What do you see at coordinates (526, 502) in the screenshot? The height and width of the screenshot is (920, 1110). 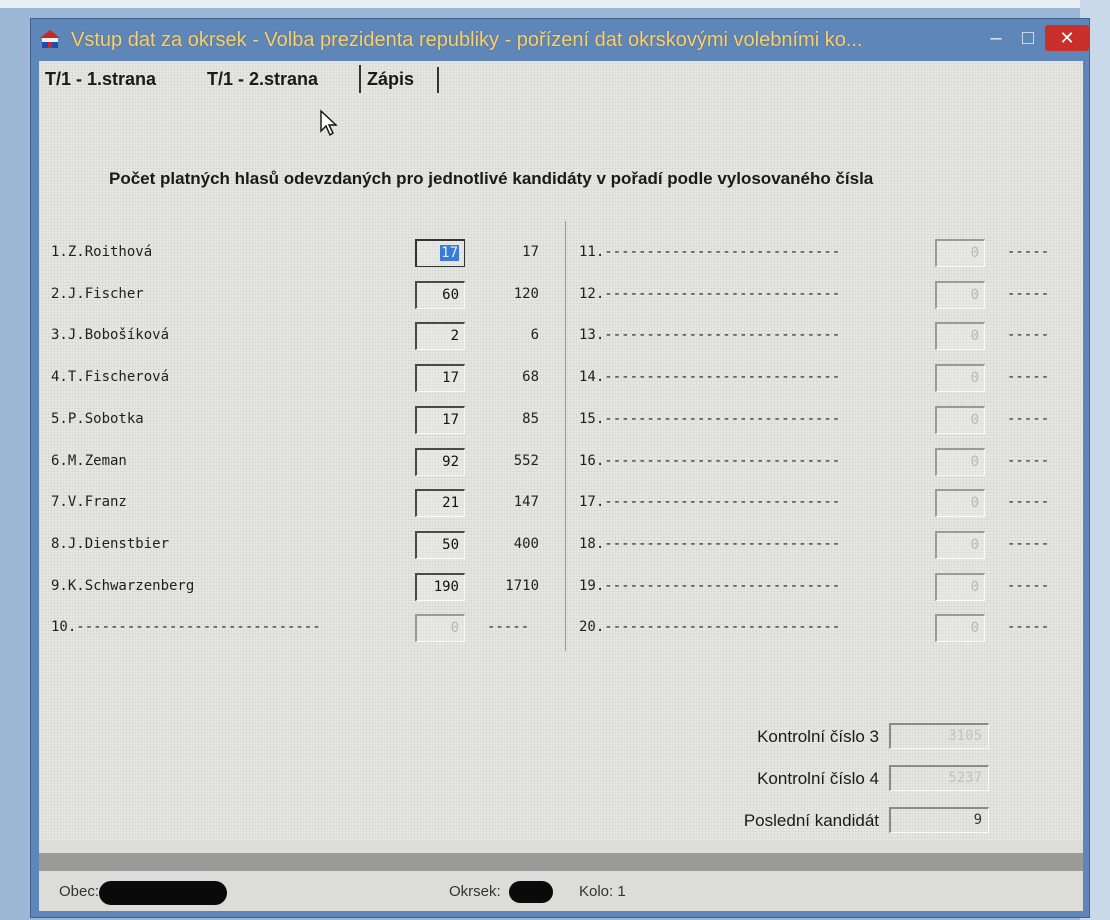 I see `votes-product: 147` at bounding box center [526, 502].